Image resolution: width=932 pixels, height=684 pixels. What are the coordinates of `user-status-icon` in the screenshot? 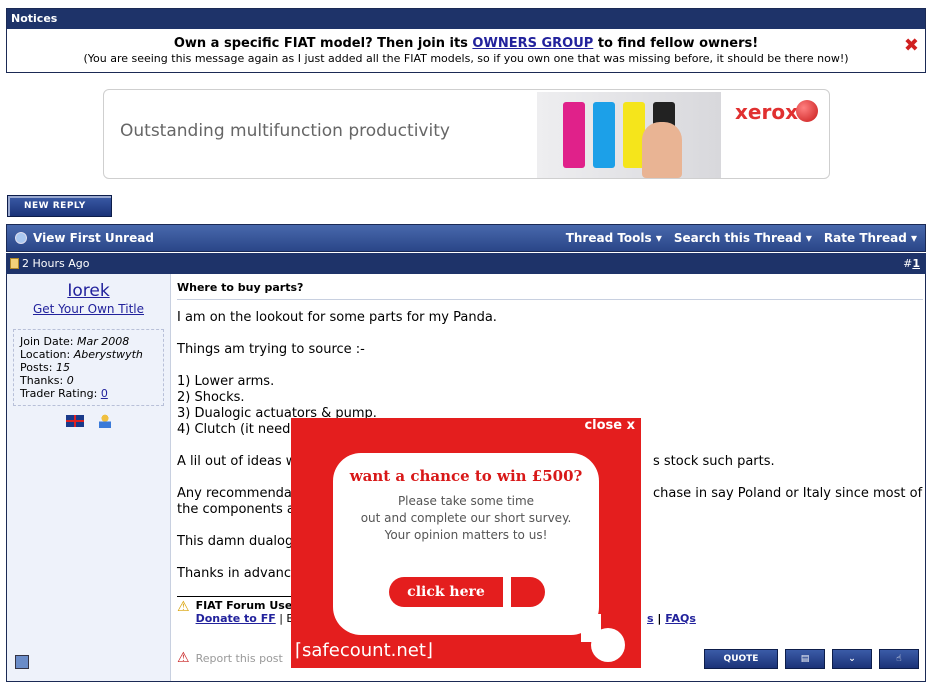 It's located at (22, 662).